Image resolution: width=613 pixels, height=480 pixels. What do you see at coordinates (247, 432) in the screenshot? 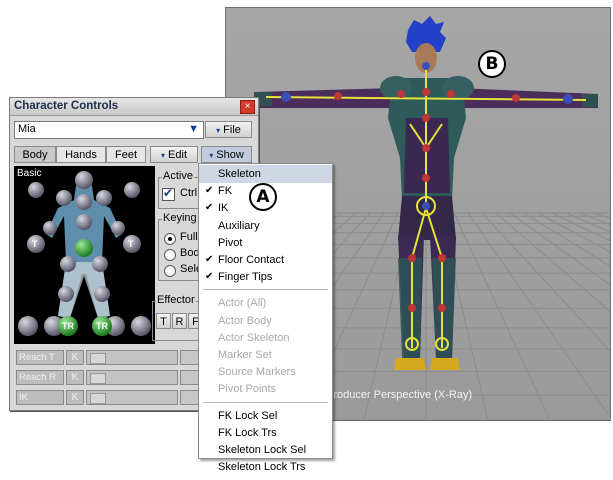
I see `menu-item-label: FK Lock Trs` at bounding box center [247, 432].